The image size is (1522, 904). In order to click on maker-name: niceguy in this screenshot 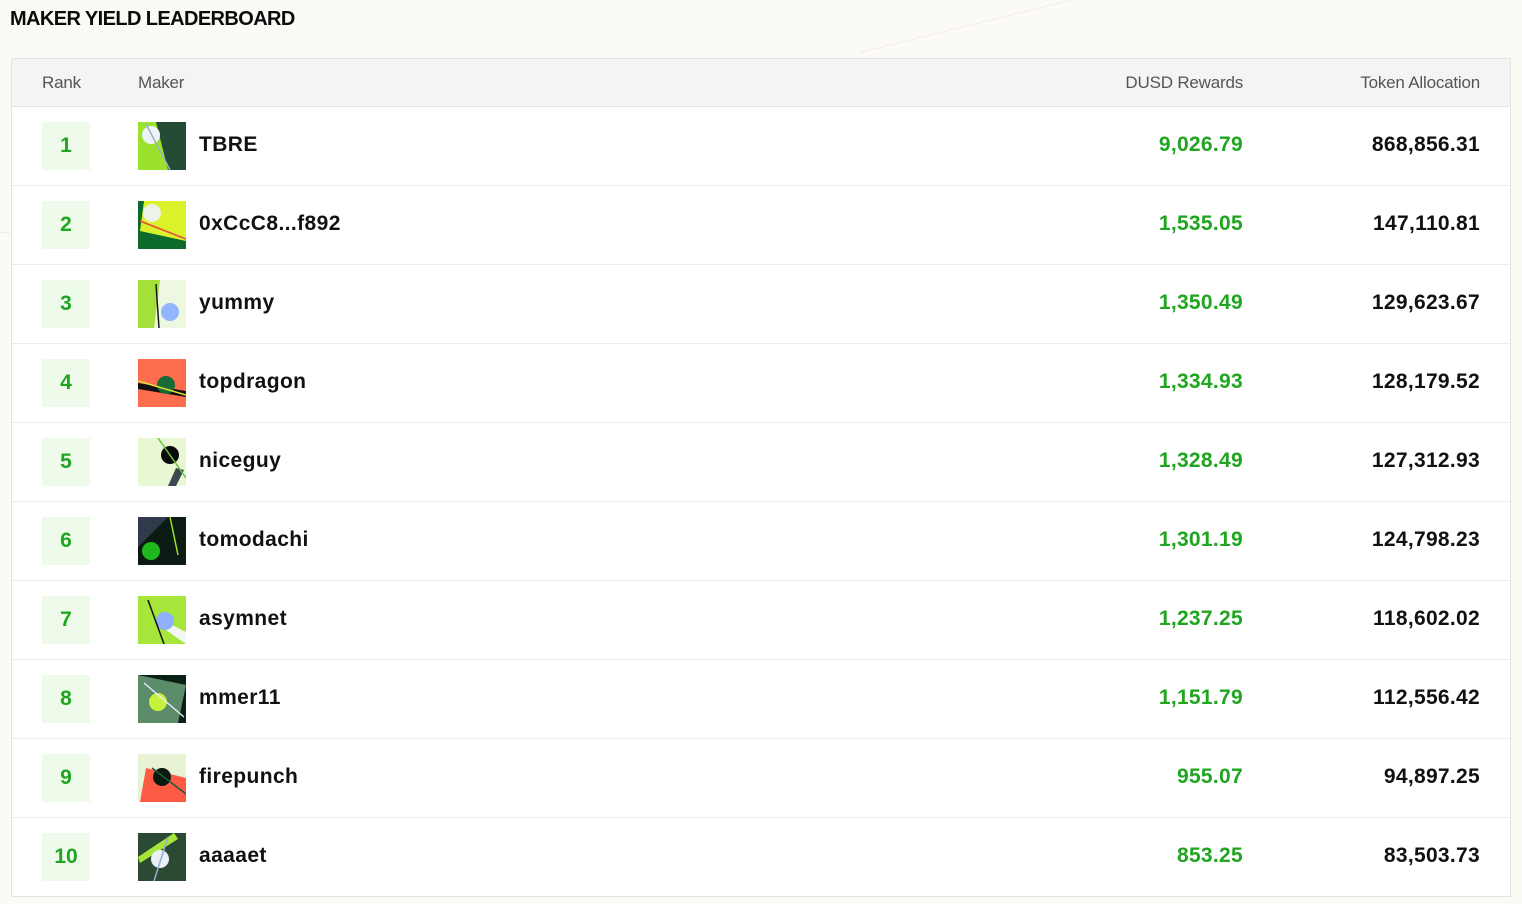, I will do `click(240, 461)`.